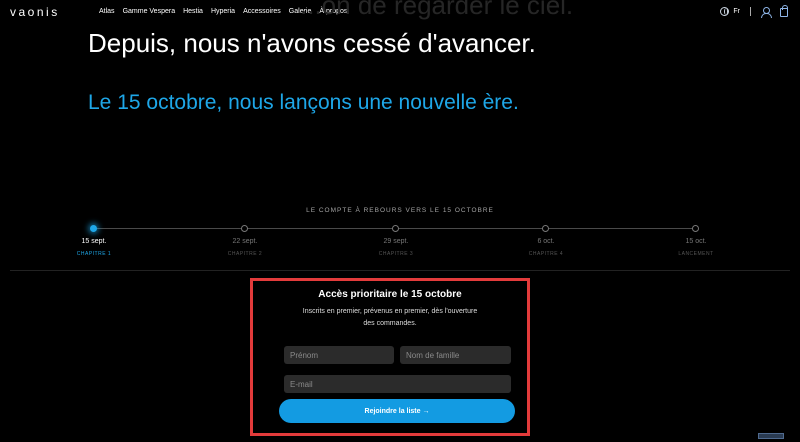 Image resolution: width=800 pixels, height=442 pixels. I want to click on language-selector: Fr, so click(730, 11).